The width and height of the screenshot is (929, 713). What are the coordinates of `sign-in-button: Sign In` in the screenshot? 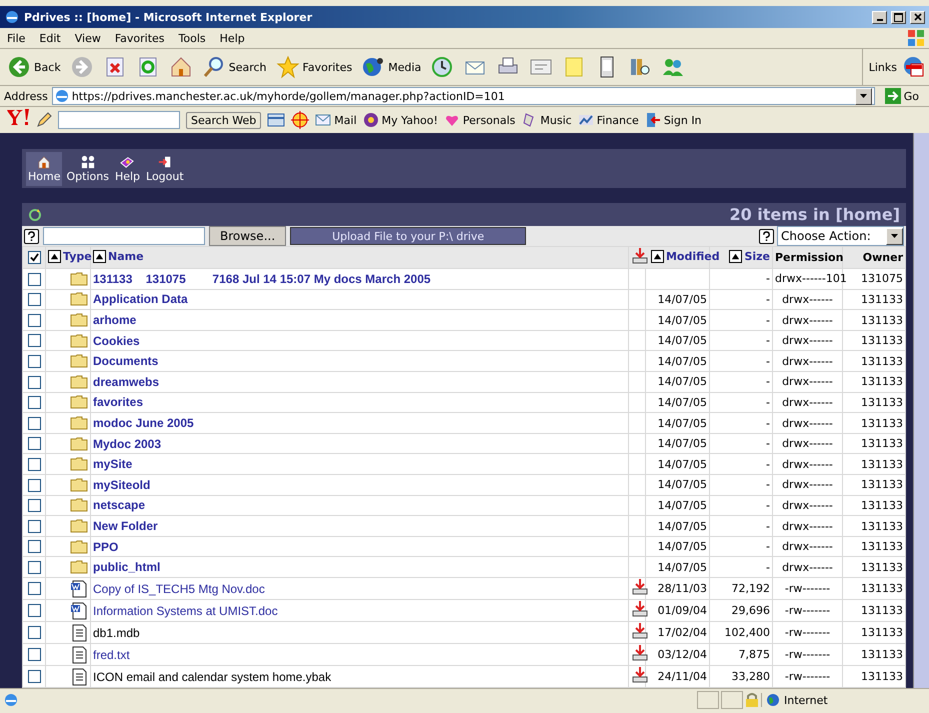 It's located at (673, 120).